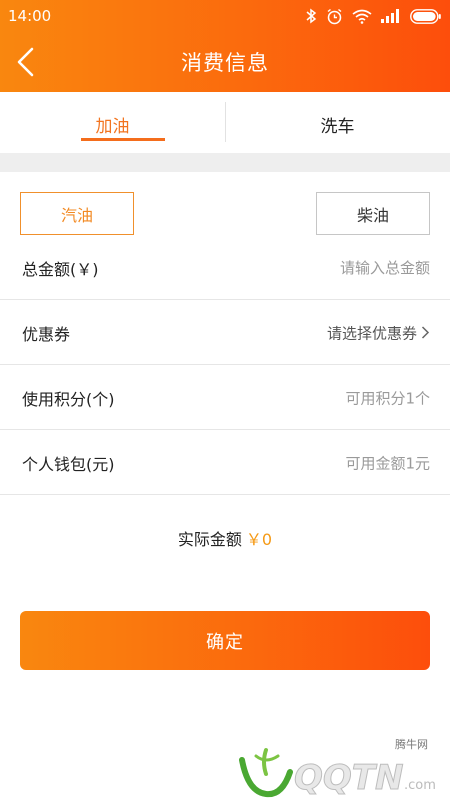  What do you see at coordinates (225, 63) in the screenshot?
I see `page-title: 消费信息` at bounding box center [225, 63].